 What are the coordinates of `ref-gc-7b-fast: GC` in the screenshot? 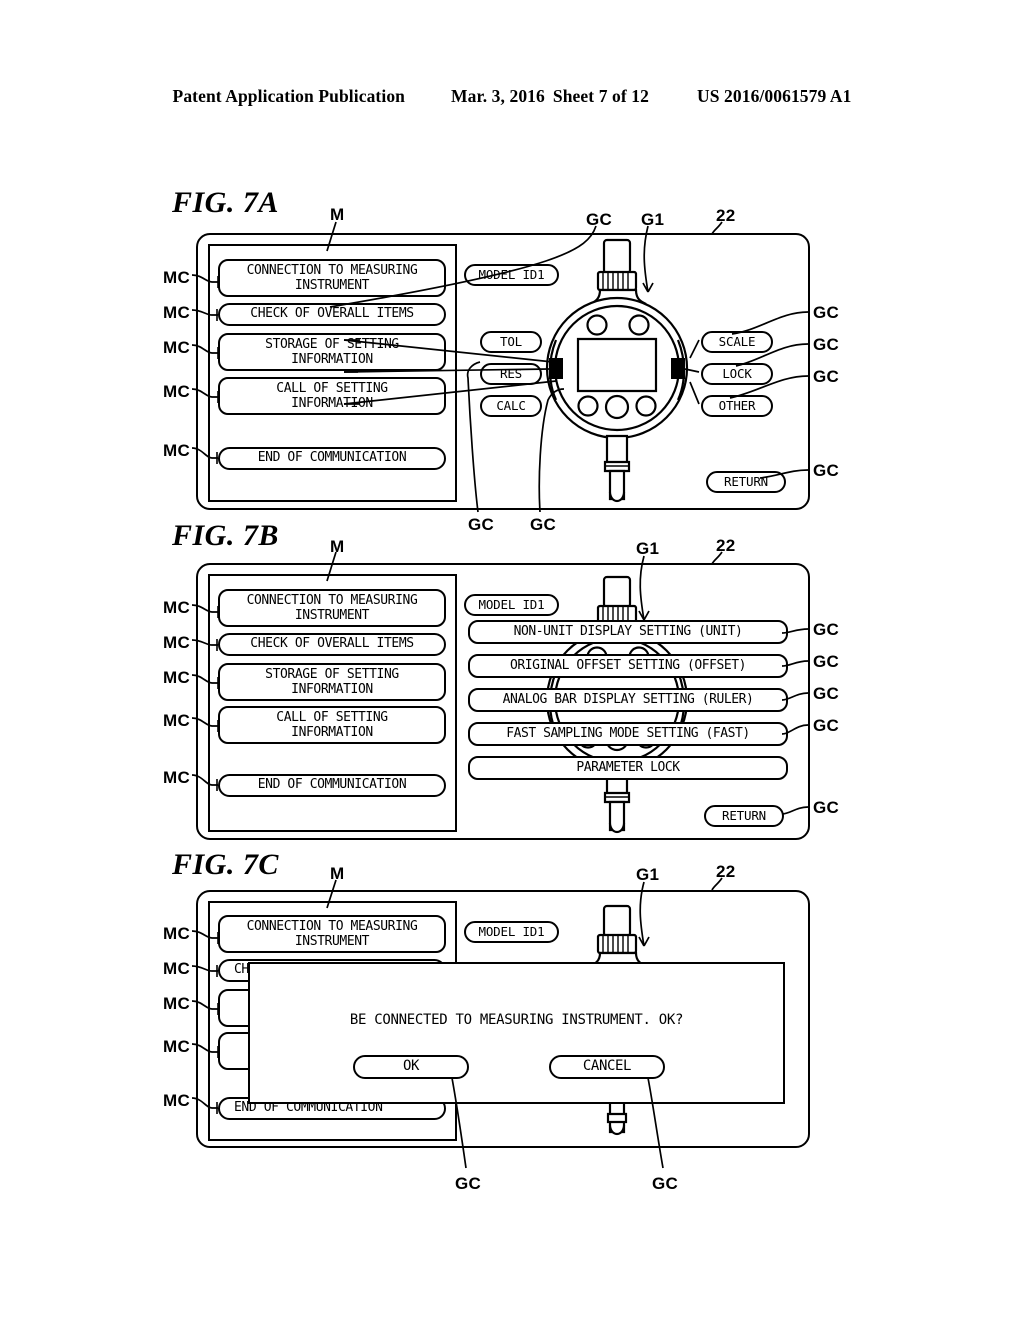 It's located at (826, 725).